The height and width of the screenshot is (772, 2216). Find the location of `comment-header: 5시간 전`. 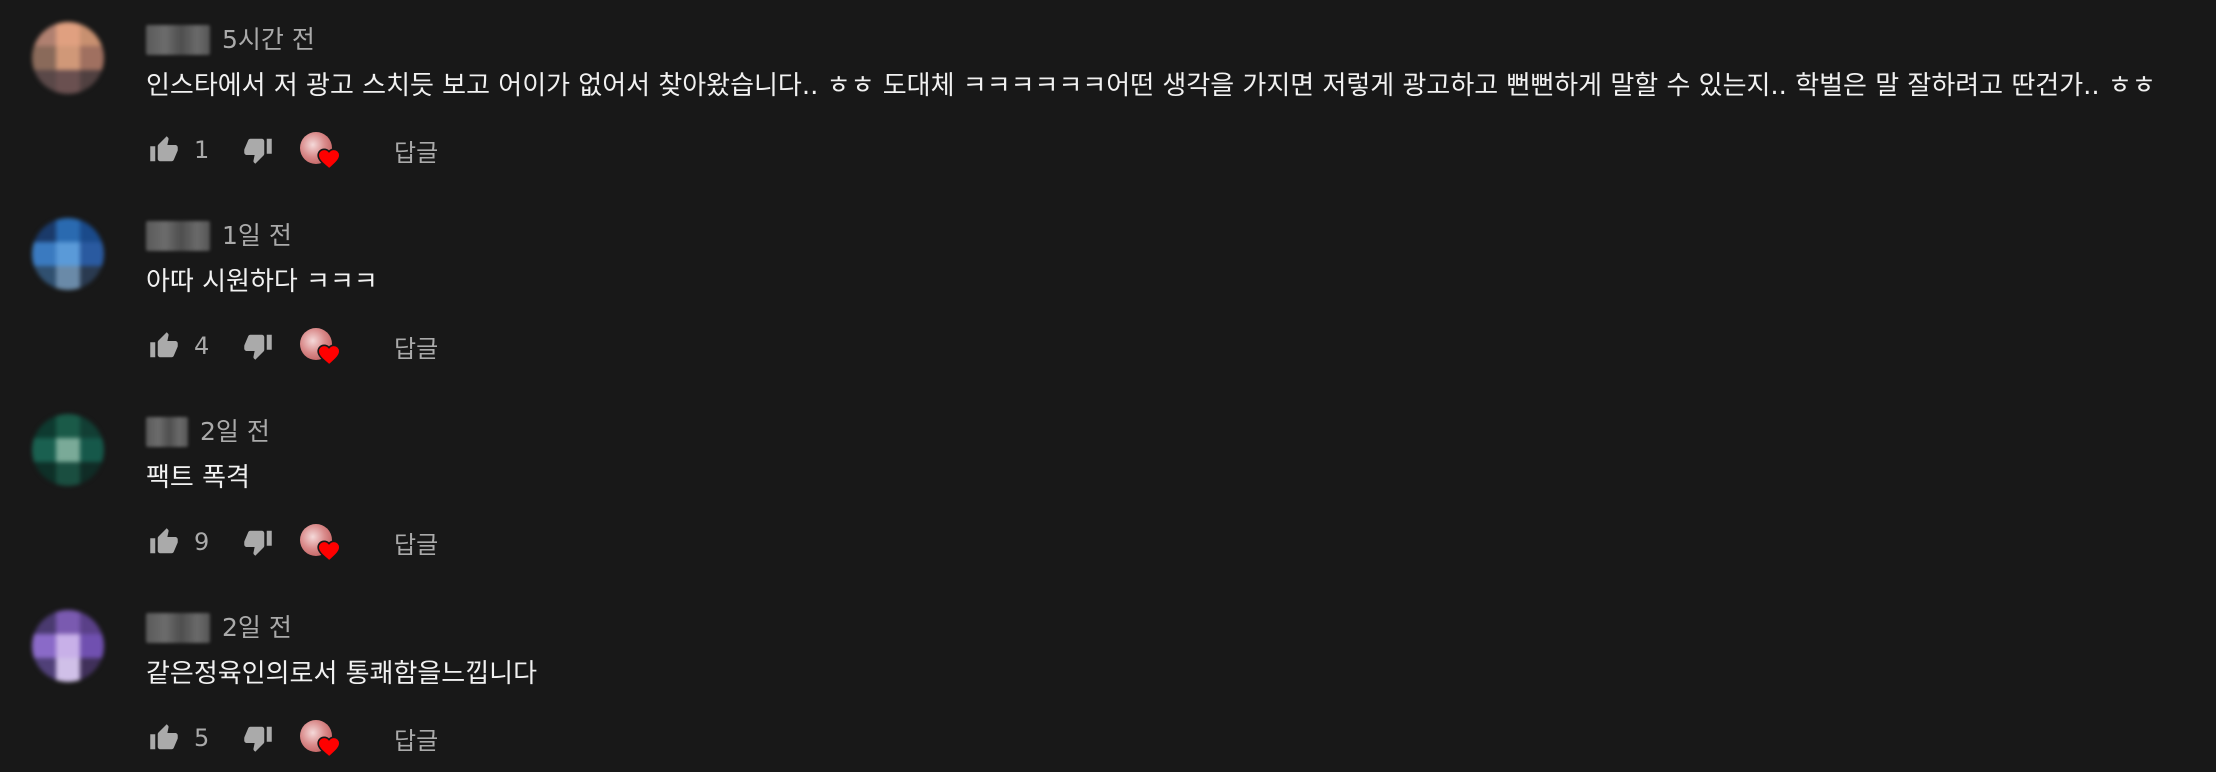

comment-header: 5시간 전 is located at coordinates (230, 40).